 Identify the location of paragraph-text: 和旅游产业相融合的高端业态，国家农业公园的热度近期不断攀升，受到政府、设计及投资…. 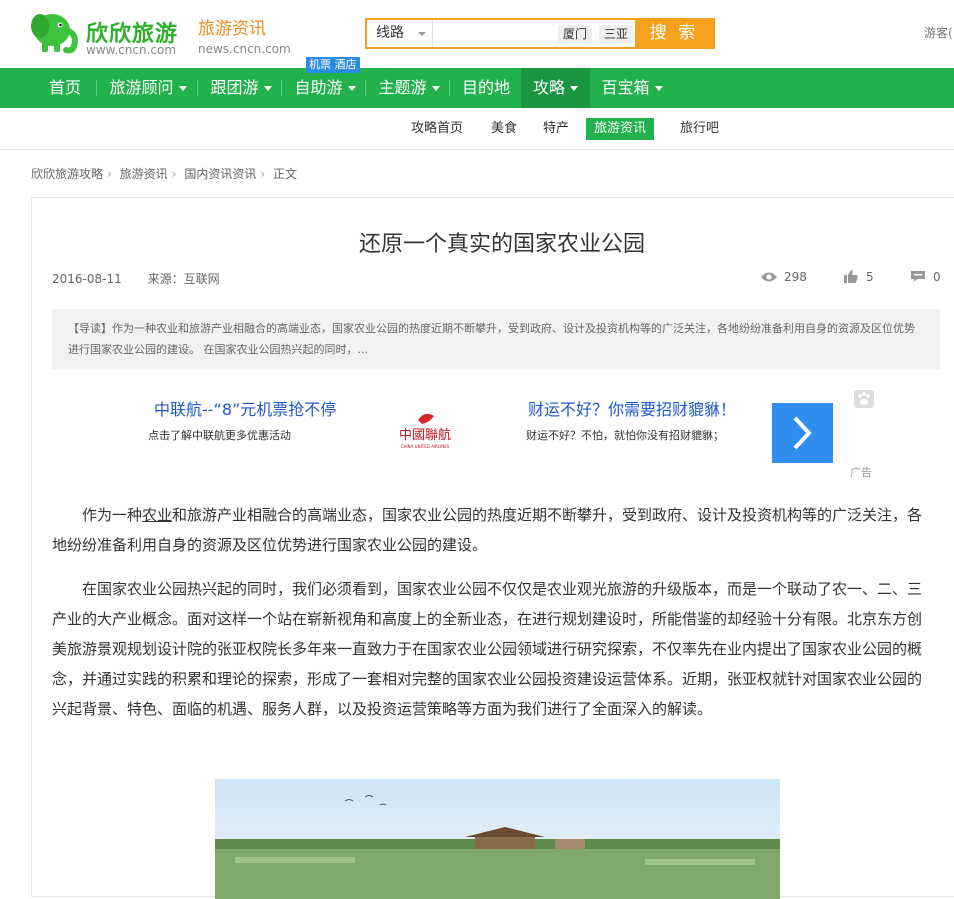
(487, 530).